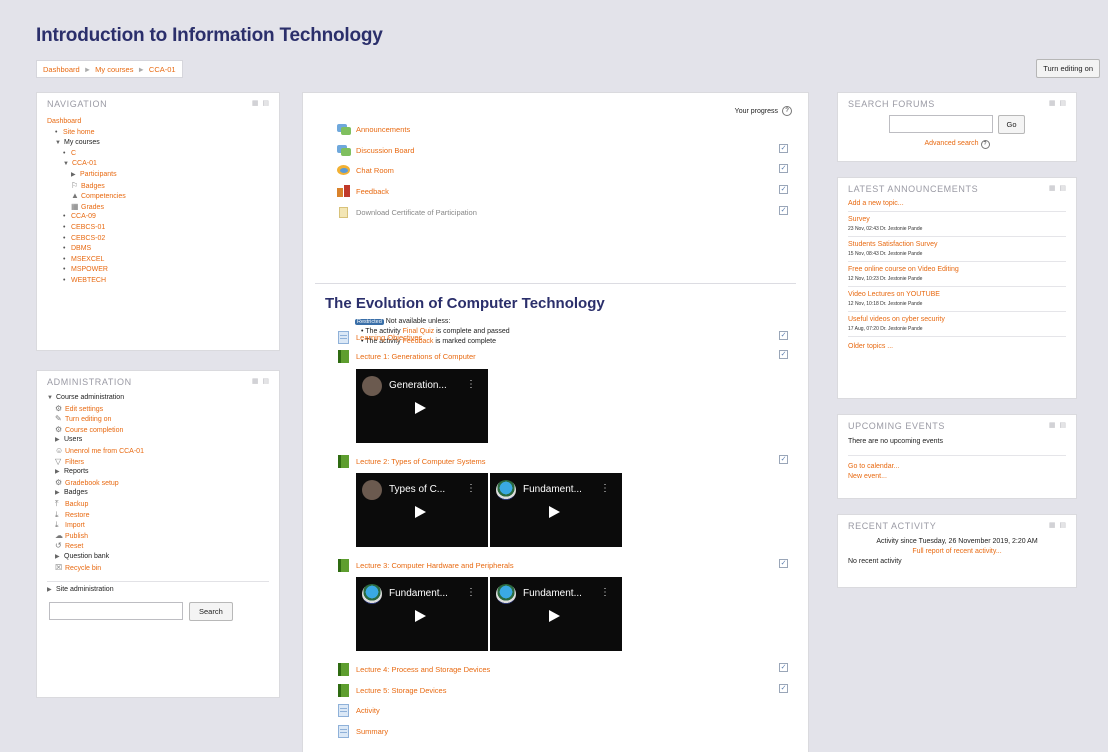 This screenshot has width=1108, height=752. What do you see at coordinates (163, 462) in the screenshot?
I see `admin-item-filters: ▽ Filters` at bounding box center [163, 462].